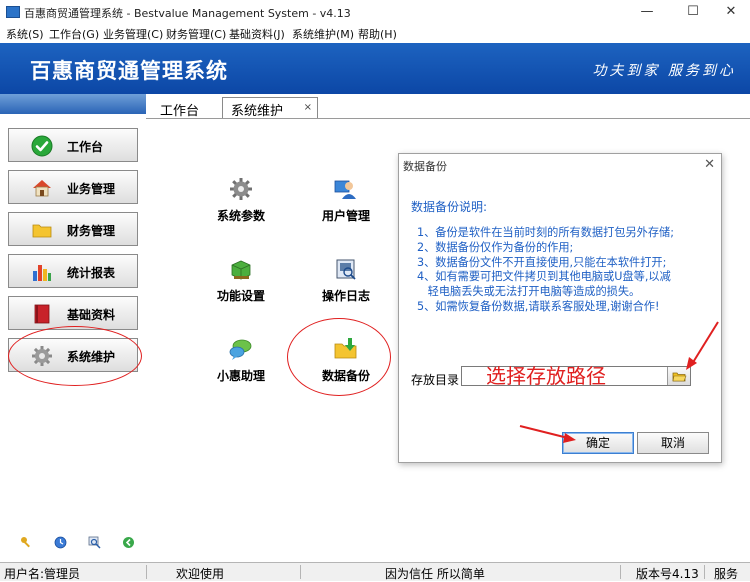  Describe the element at coordinates (241, 287) in the screenshot. I see `func-feature-settings: 功能设置` at that location.